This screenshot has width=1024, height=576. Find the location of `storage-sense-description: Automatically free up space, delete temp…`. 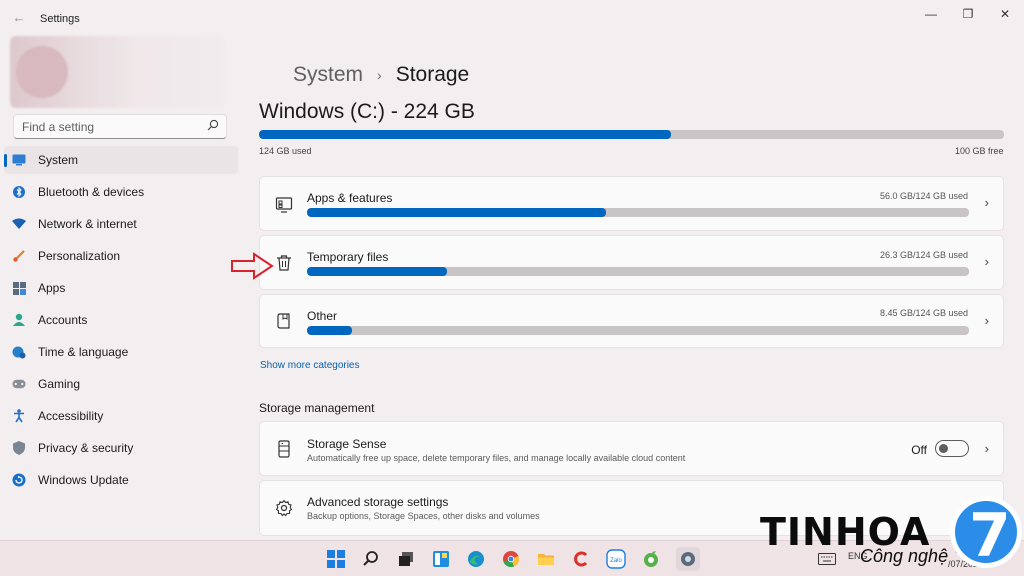

storage-sense-description: Automatically free up space, delete temp… is located at coordinates (496, 458).